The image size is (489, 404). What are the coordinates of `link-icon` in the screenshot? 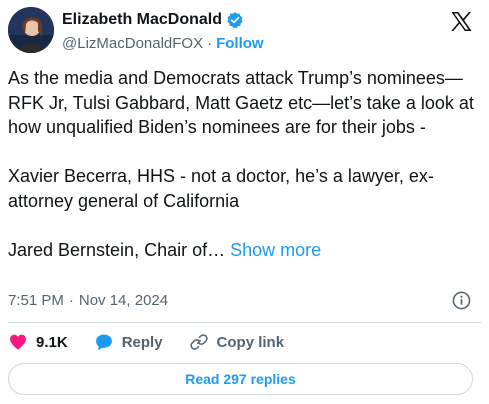 It's located at (199, 342).